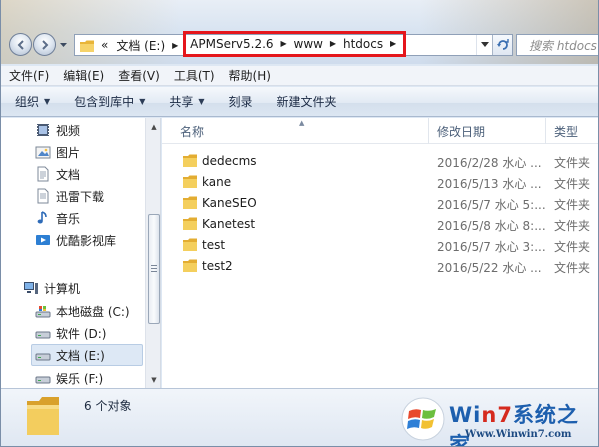 The image size is (599, 447). What do you see at coordinates (181, 102) in the screenshot?
I see `share-label: 共享` at bounding box center [181, 102].